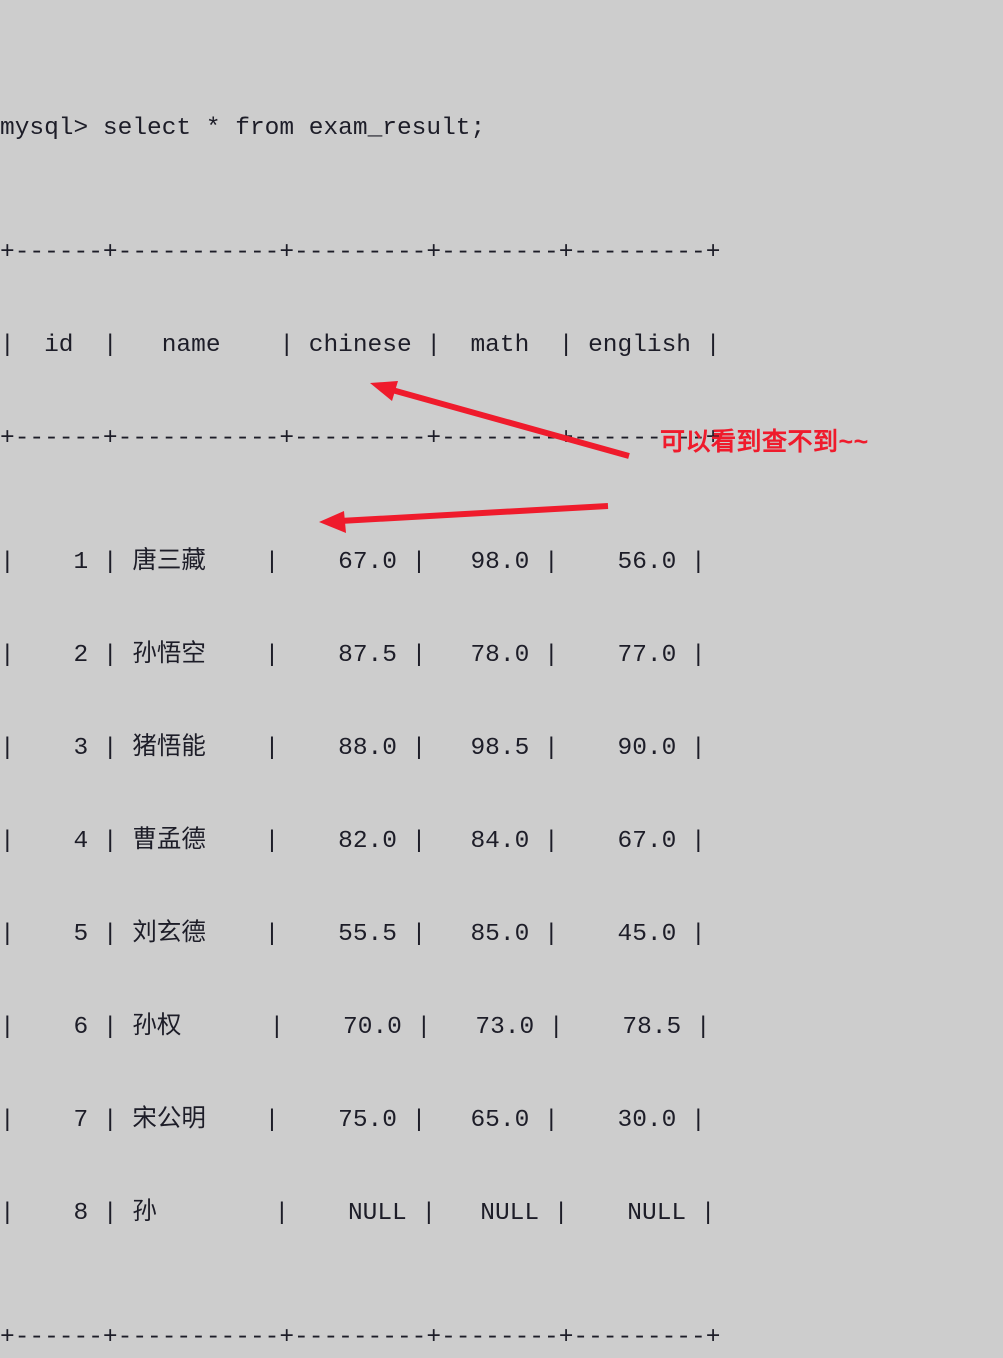 The height and width of the screenshot is (1358, 1003). Describe the element at coordinates (360, 345) in the screenshot. I see `table-header-row: | id | name | chinese | math | english |` at that location.